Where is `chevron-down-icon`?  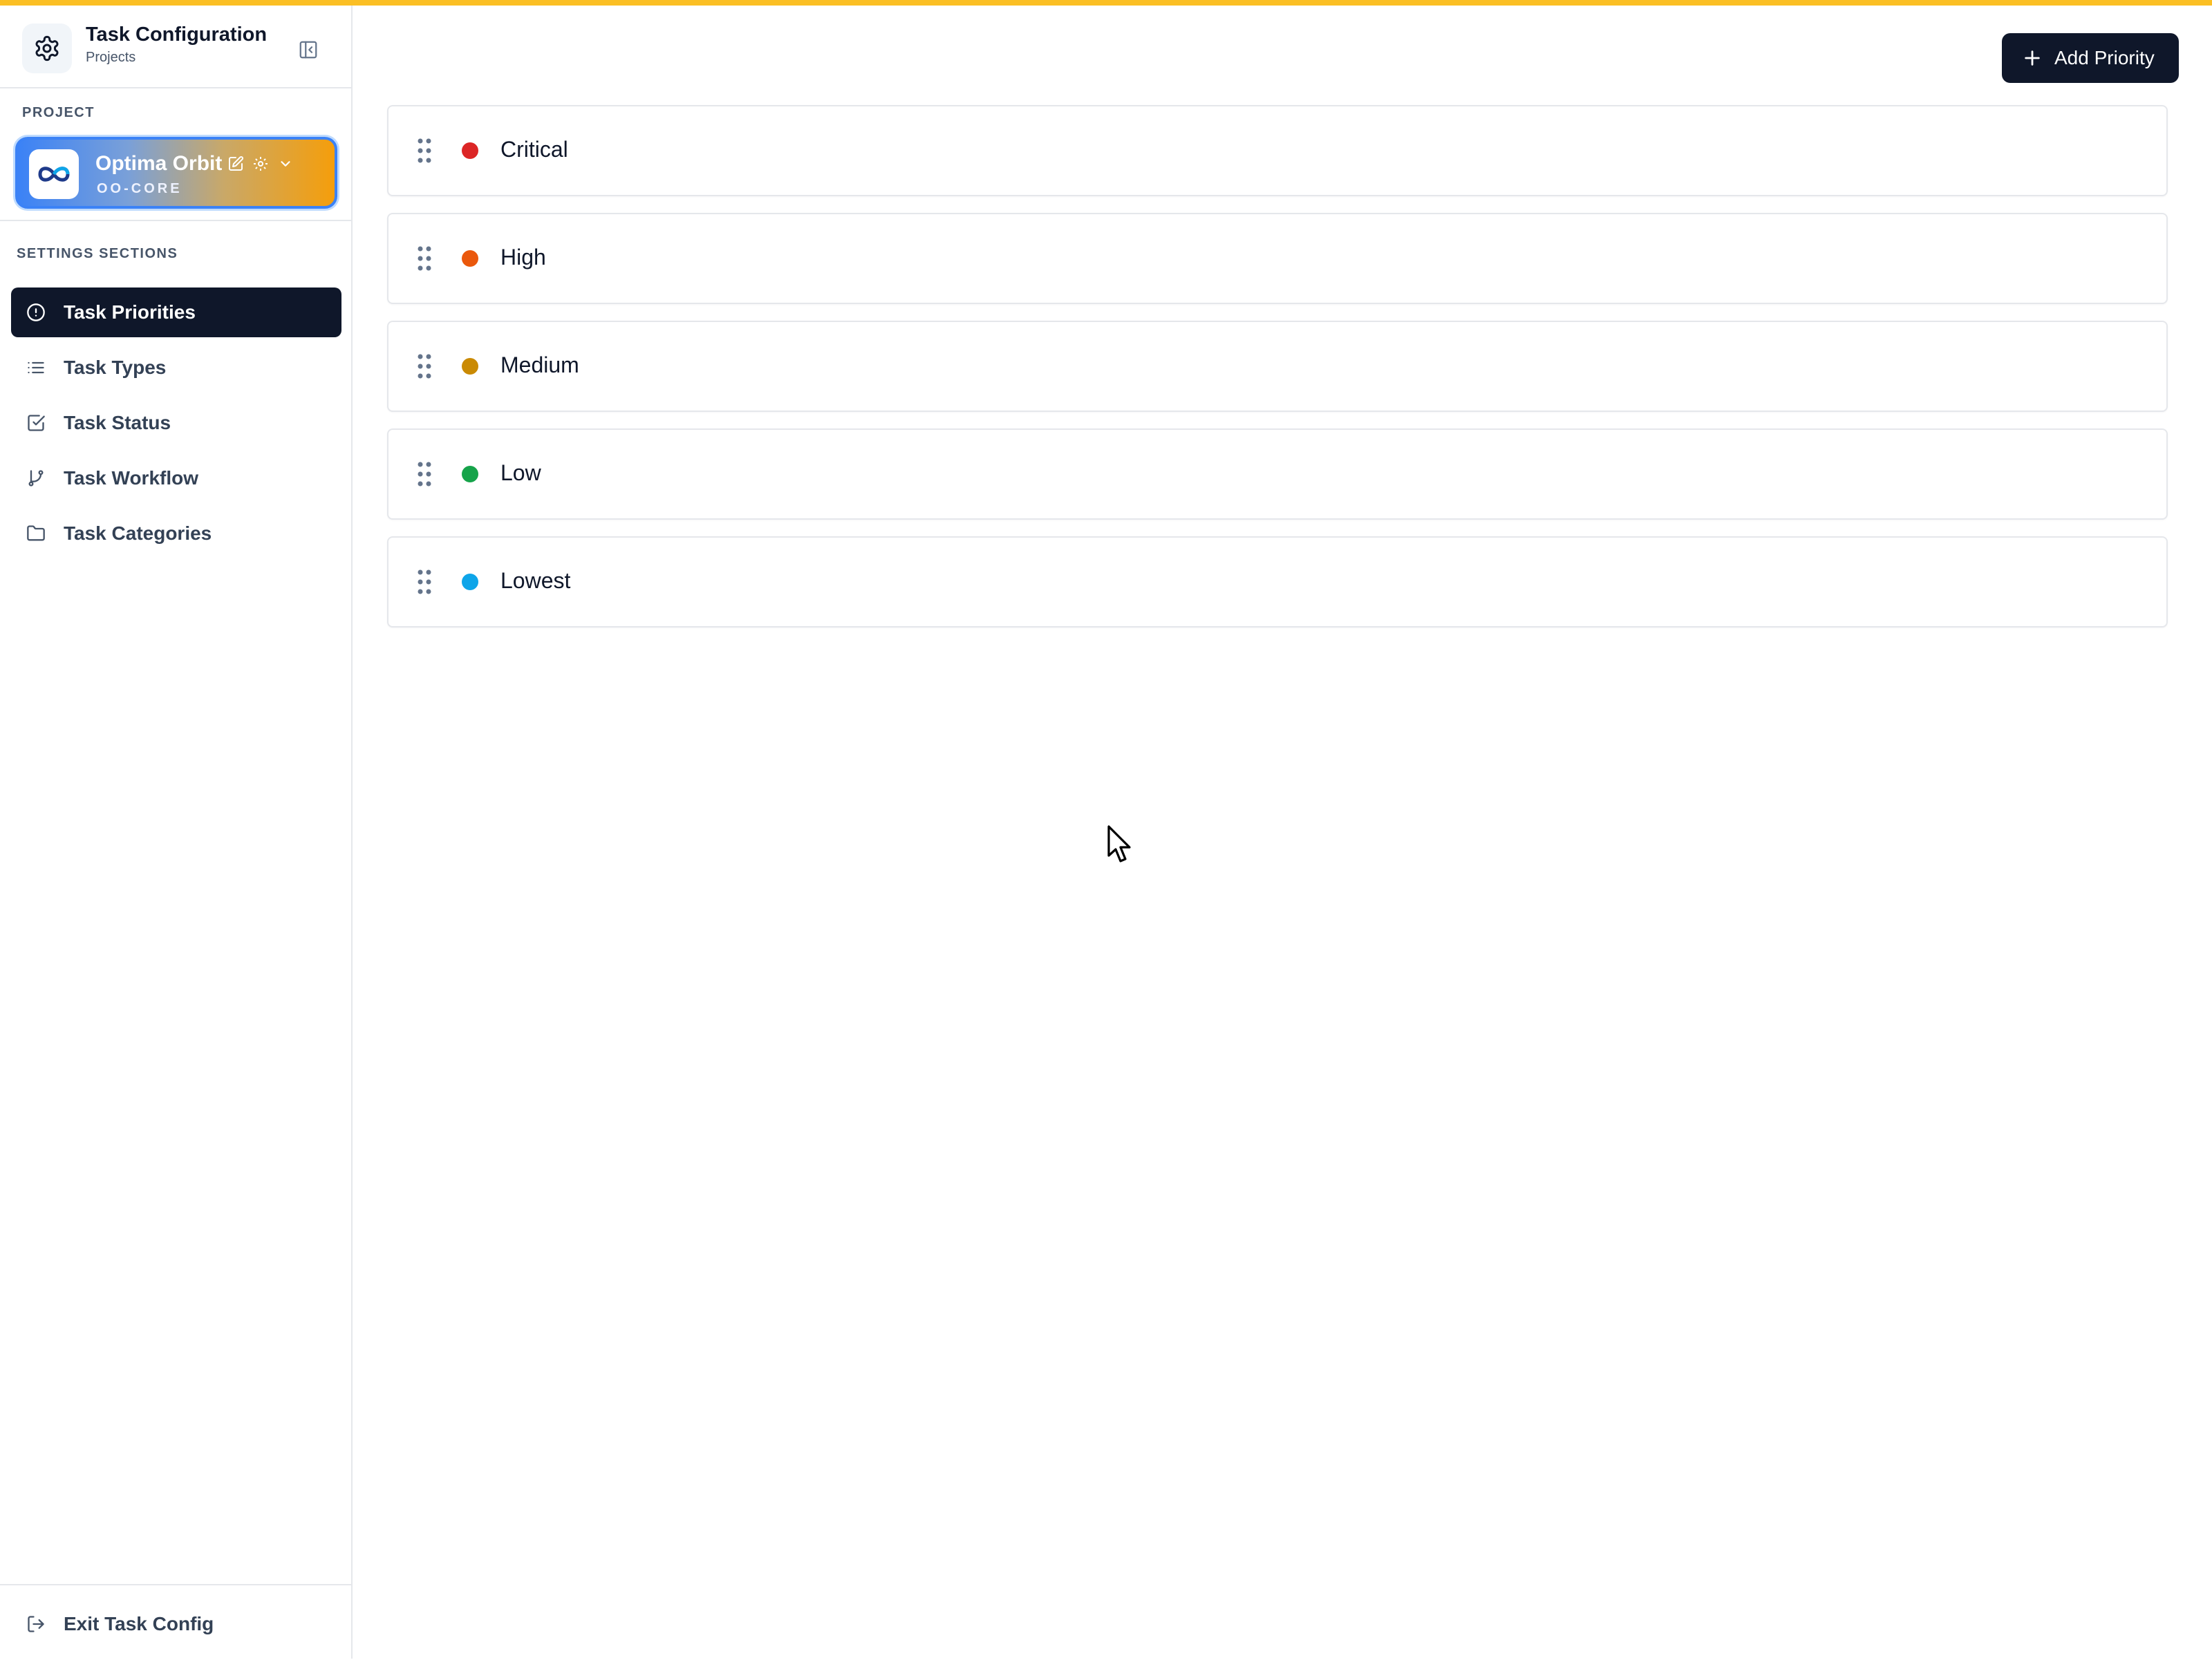
chevron-down-icon is located at coordinates (285, 164).